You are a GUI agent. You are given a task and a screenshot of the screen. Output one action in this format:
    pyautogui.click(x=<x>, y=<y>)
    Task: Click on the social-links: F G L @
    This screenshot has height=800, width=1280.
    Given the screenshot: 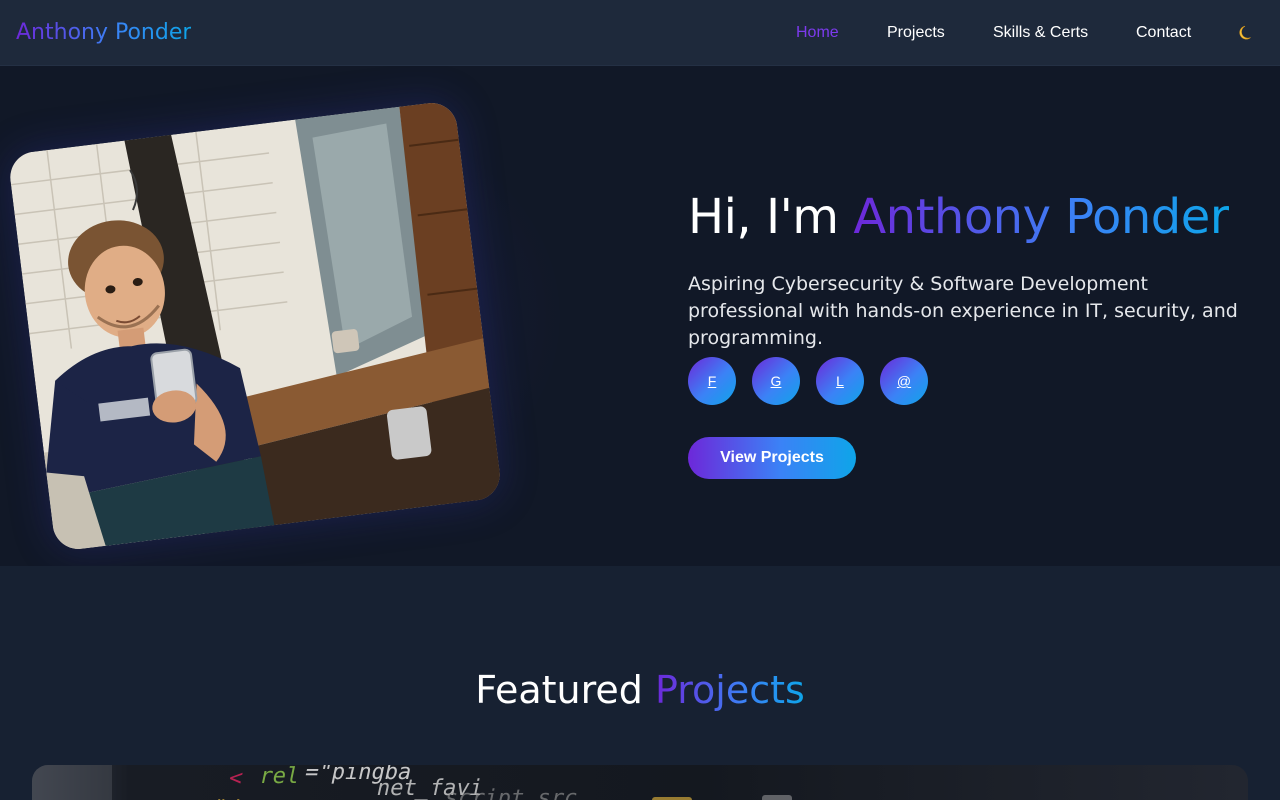 What is the action you would take?
    pyautogui.click(x=818, y=381)
    